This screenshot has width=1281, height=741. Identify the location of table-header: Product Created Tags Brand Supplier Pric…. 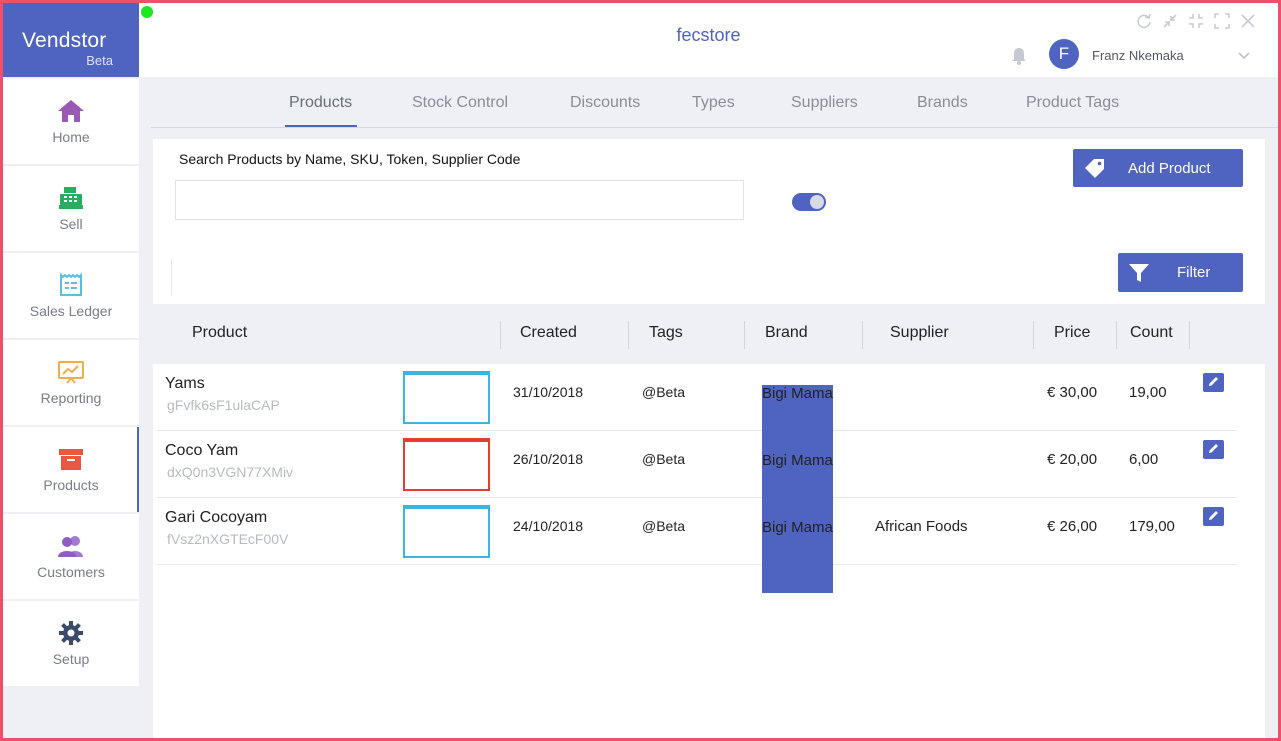
(709, 334).